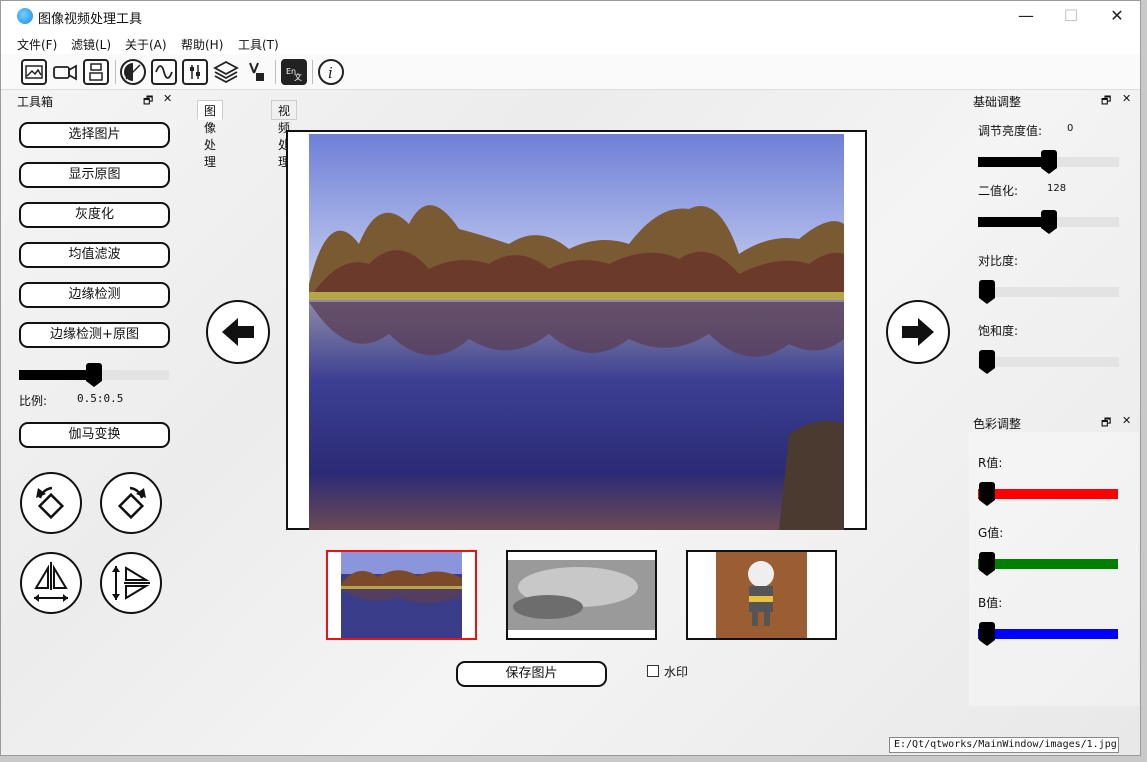  Describe the element at coordinates (997, 424) in the screenshot. I see `color-panel-title: 色彩调整` at that location.